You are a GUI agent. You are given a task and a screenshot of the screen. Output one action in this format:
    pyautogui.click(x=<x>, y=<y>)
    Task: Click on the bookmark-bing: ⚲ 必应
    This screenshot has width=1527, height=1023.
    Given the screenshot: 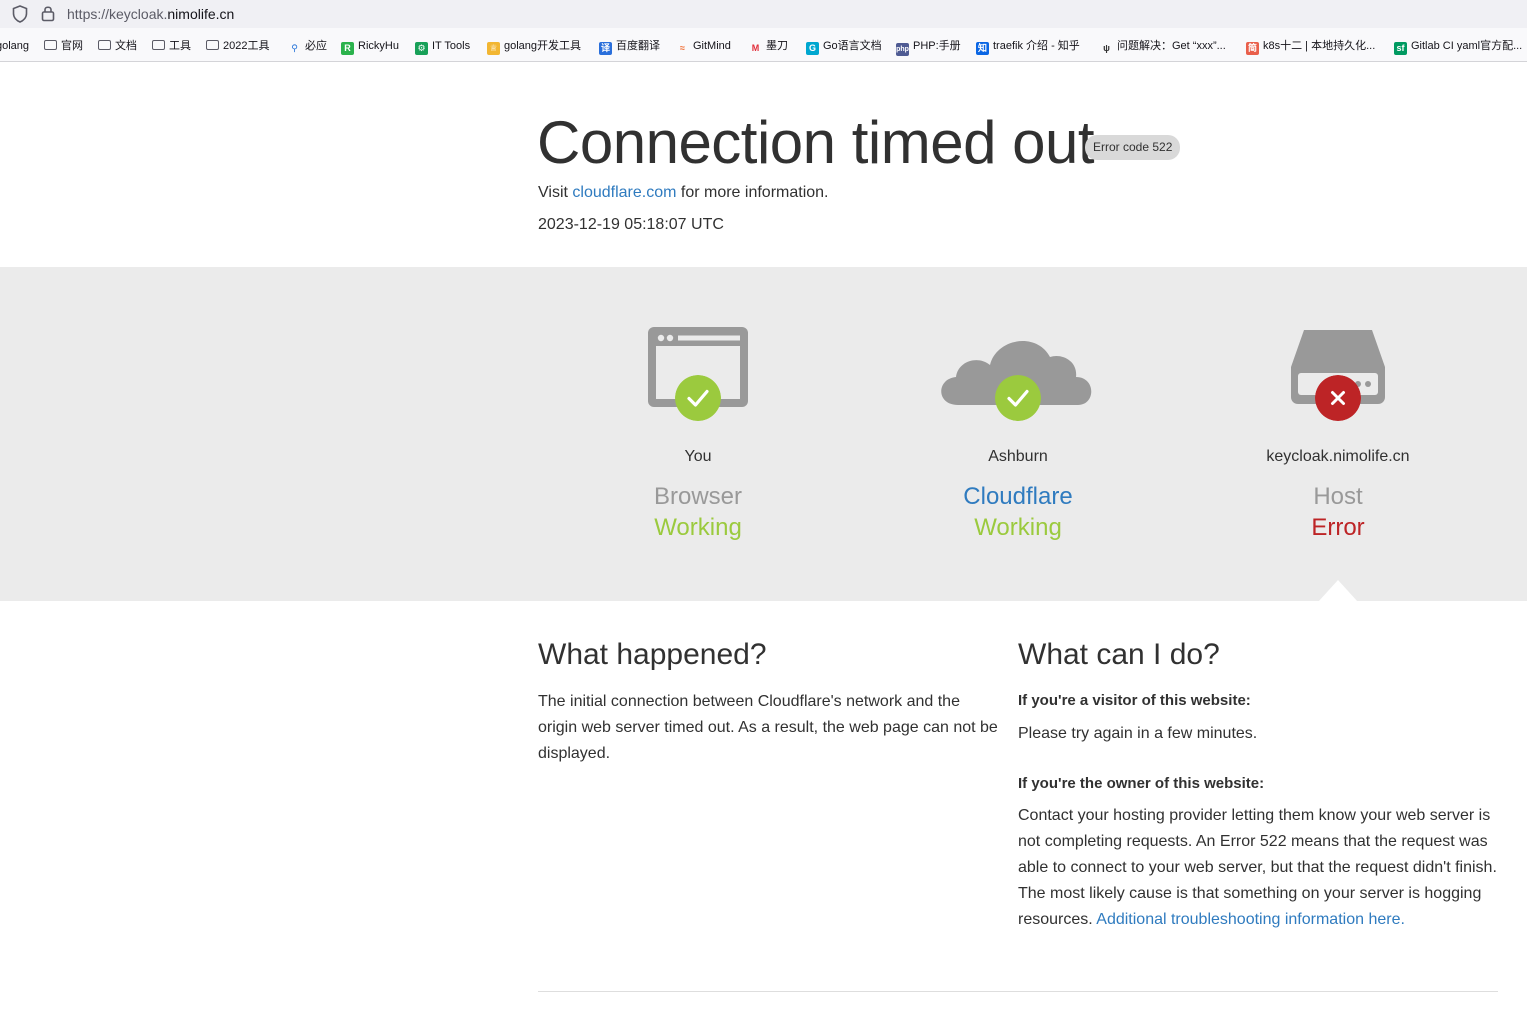 What is the action you would take?
    pyautogui.click(x=307, y=46)
    